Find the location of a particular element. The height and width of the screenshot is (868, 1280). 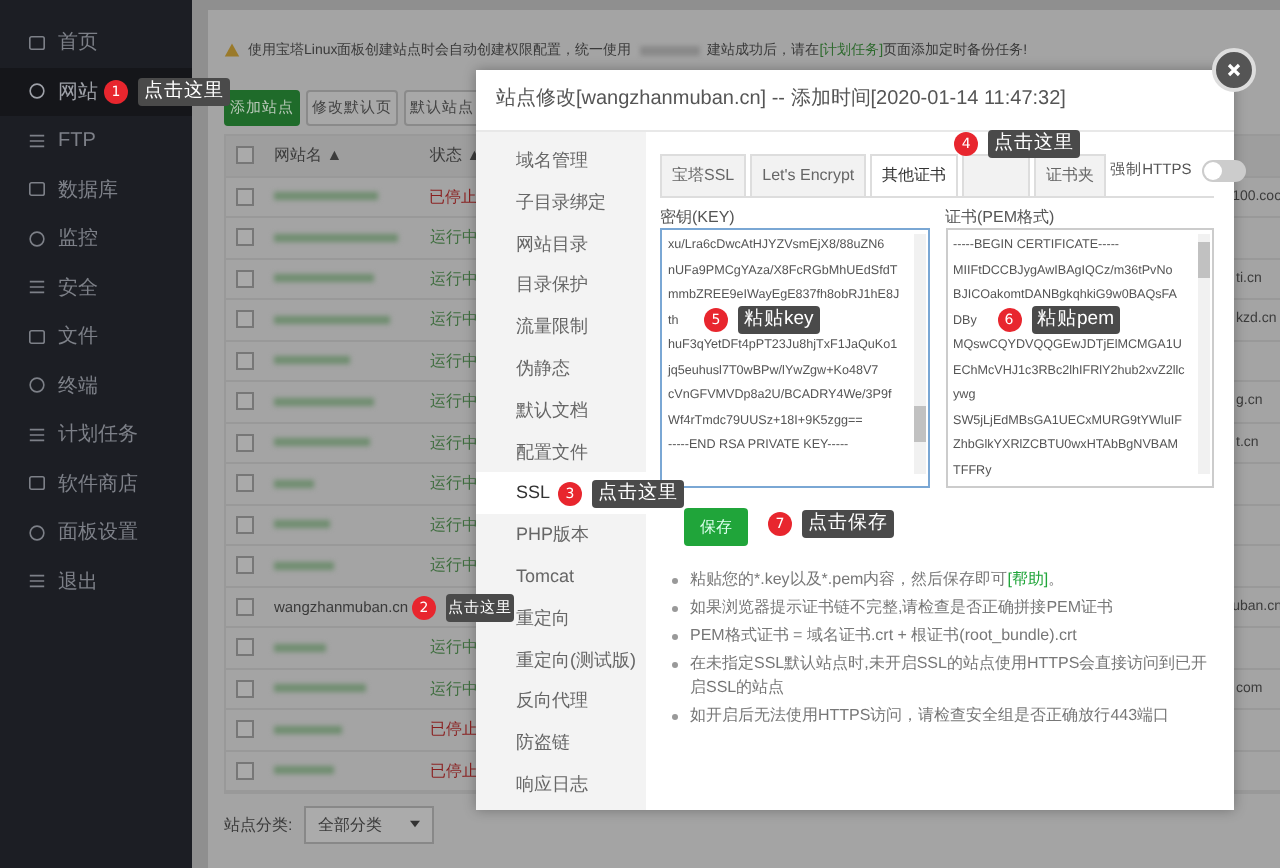

sidebar-item: FTP is located at coordinates (96, 140).